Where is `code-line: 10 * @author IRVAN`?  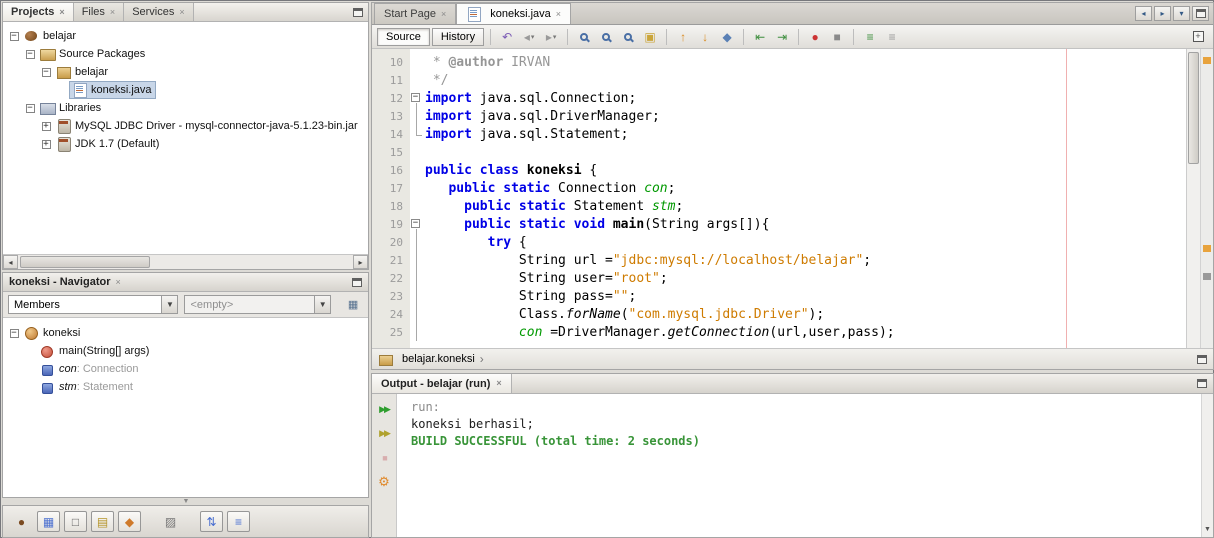
code-line: 10 * @author IRVAN is located at coordinates (792, 62).